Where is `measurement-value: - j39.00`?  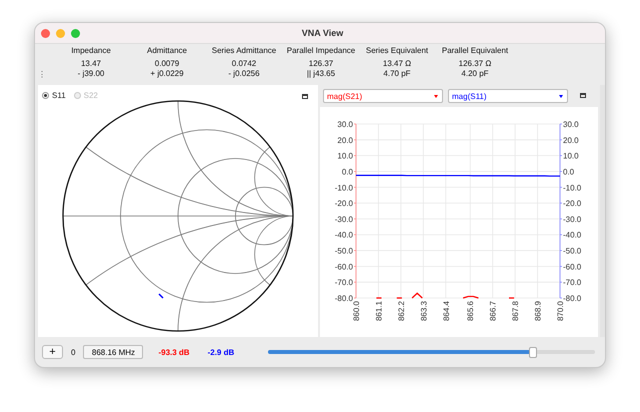
measurement-value: - j39.00 is located at coordinates (91, 74).